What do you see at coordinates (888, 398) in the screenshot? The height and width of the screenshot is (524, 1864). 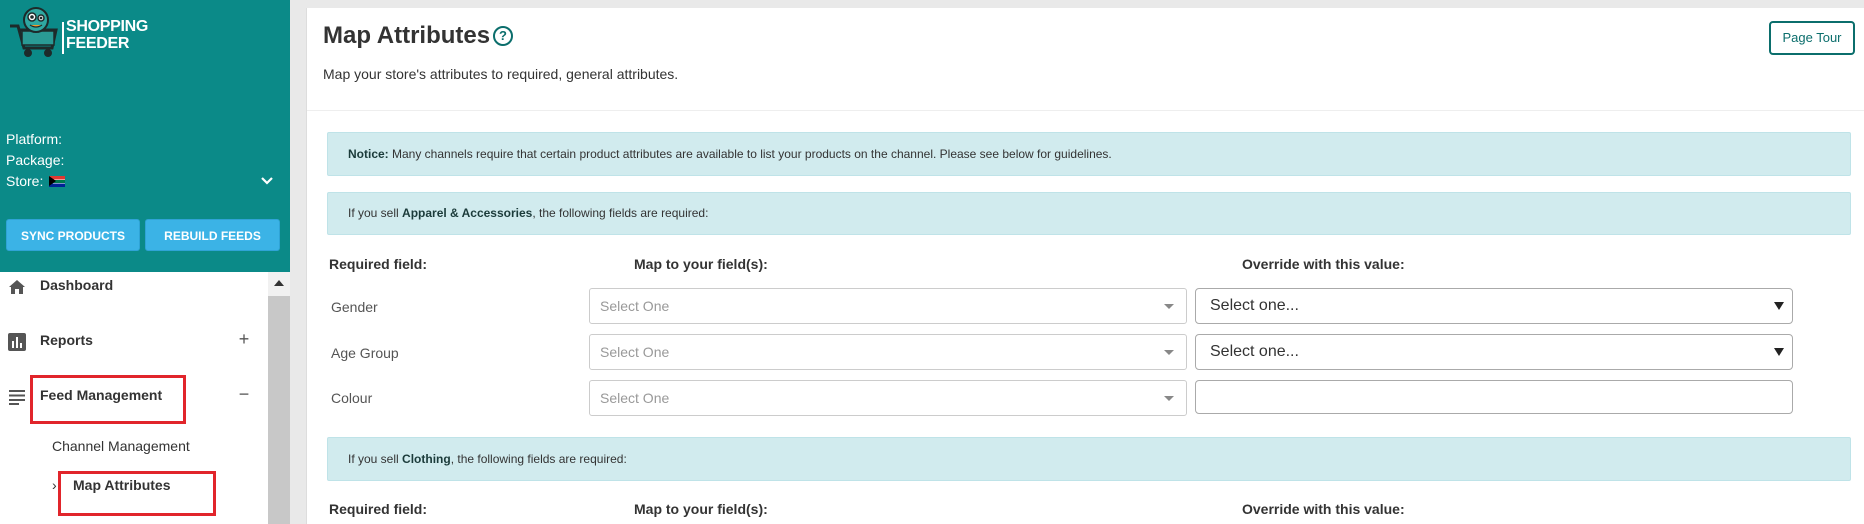 I see `colour-map-select: Select One` at bounding box center [888, 398].